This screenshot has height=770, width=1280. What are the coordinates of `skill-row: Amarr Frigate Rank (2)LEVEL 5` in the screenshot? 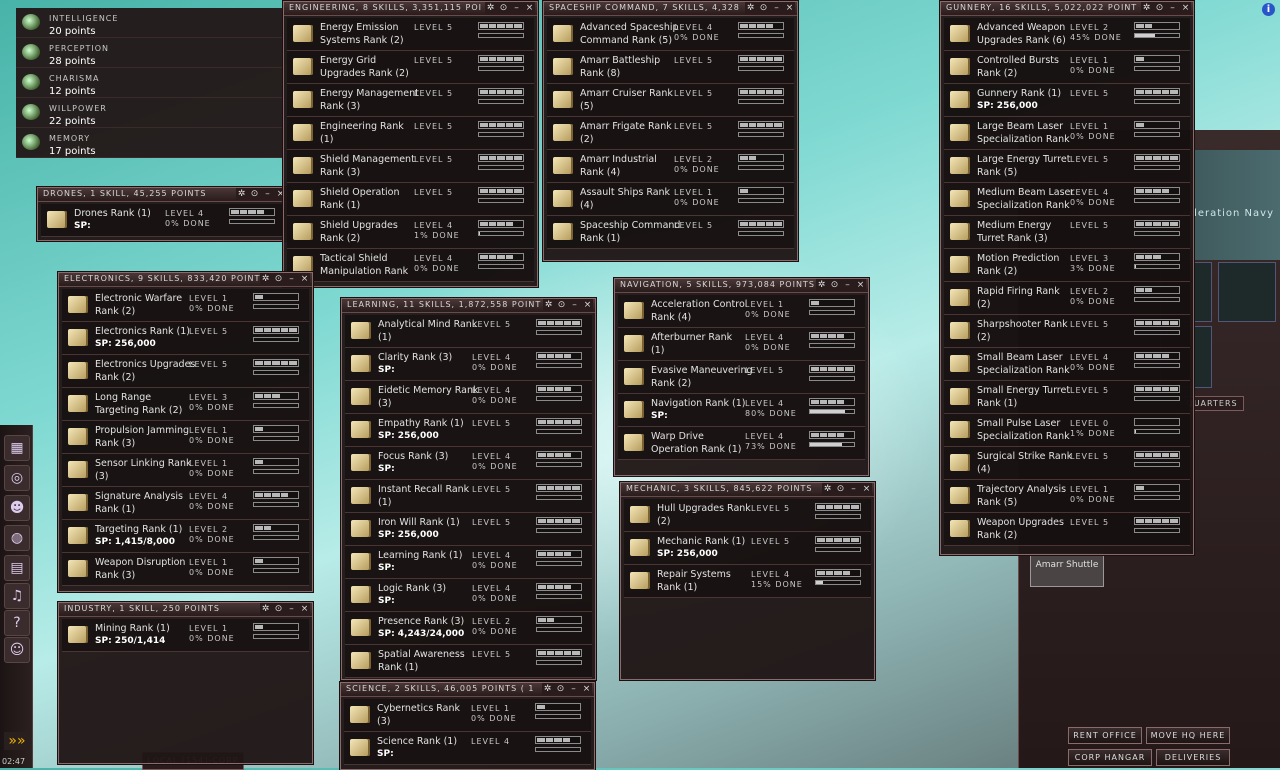 It's located at (670, 133).